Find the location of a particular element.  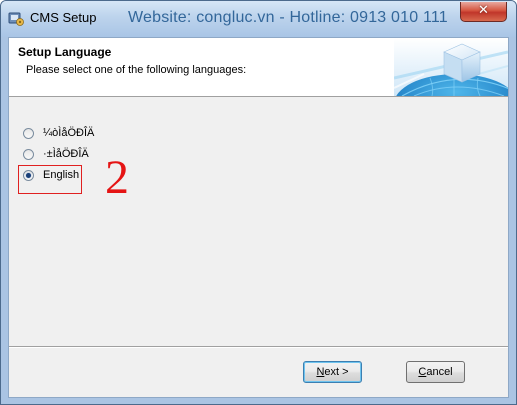

next-label: ext > is located at coordinates (336, 372).